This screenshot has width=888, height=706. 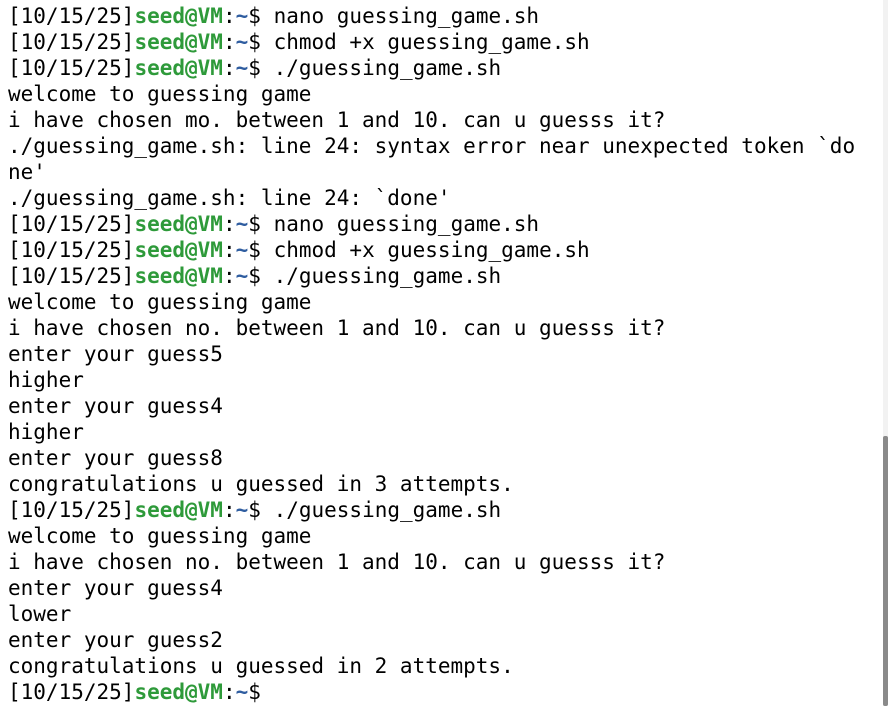 I want to click on output-line: ne', so click(x=27, y=172).